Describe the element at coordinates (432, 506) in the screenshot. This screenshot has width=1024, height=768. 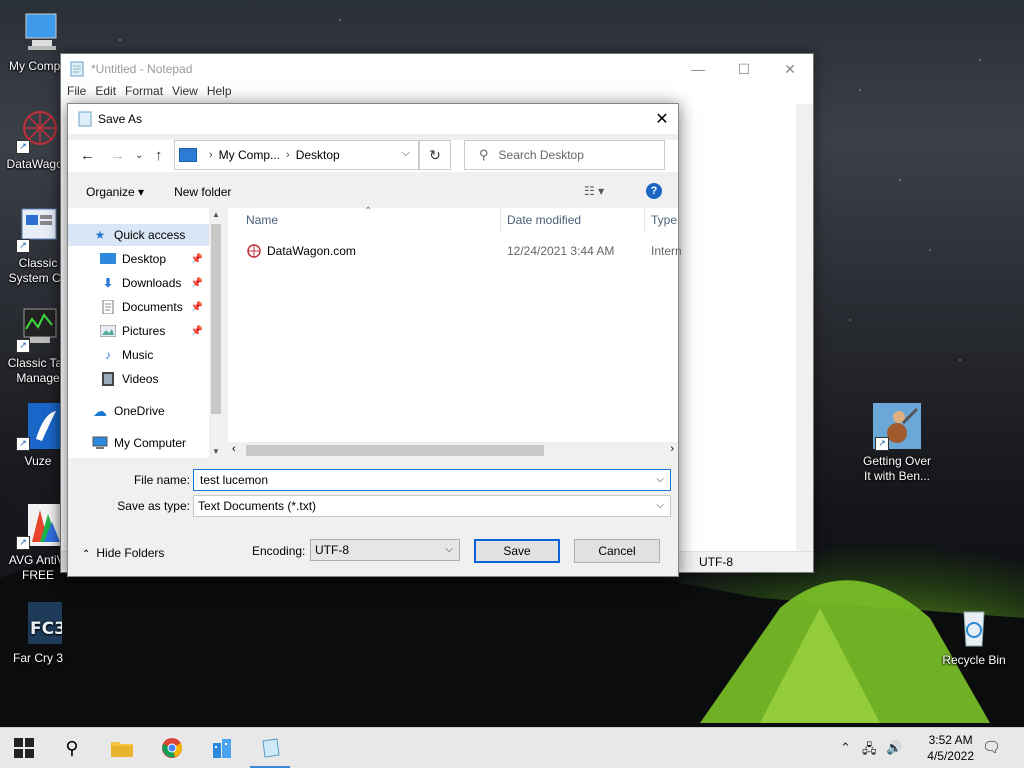
I see `save-as-type-select: Text Documents (*.txt) ⌵` at that location.